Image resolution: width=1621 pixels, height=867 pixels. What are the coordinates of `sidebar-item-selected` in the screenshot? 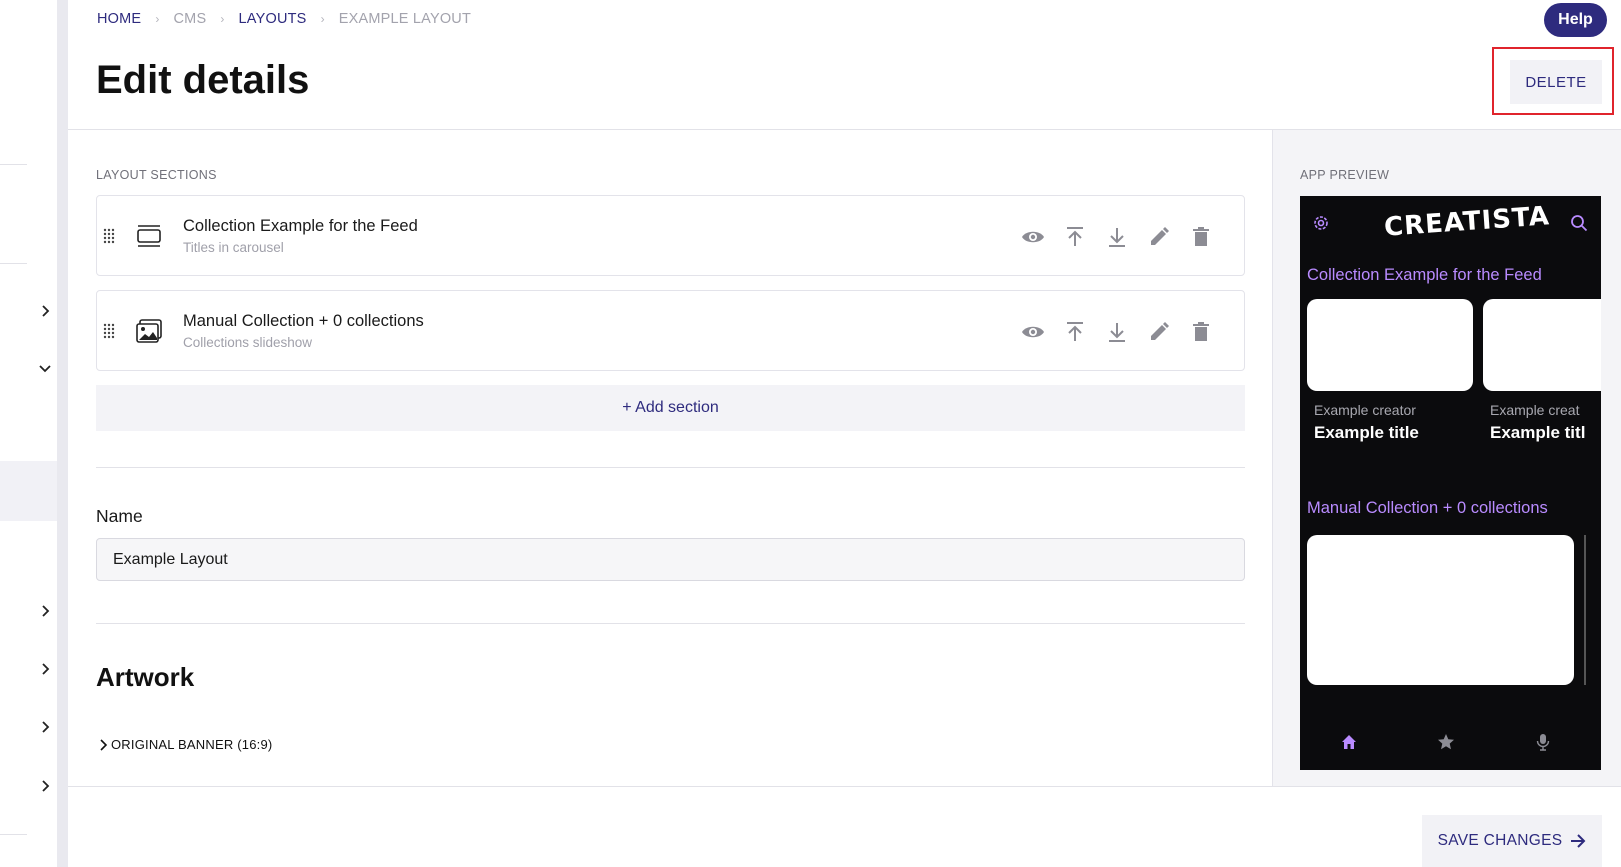 It's located at (28, 491).